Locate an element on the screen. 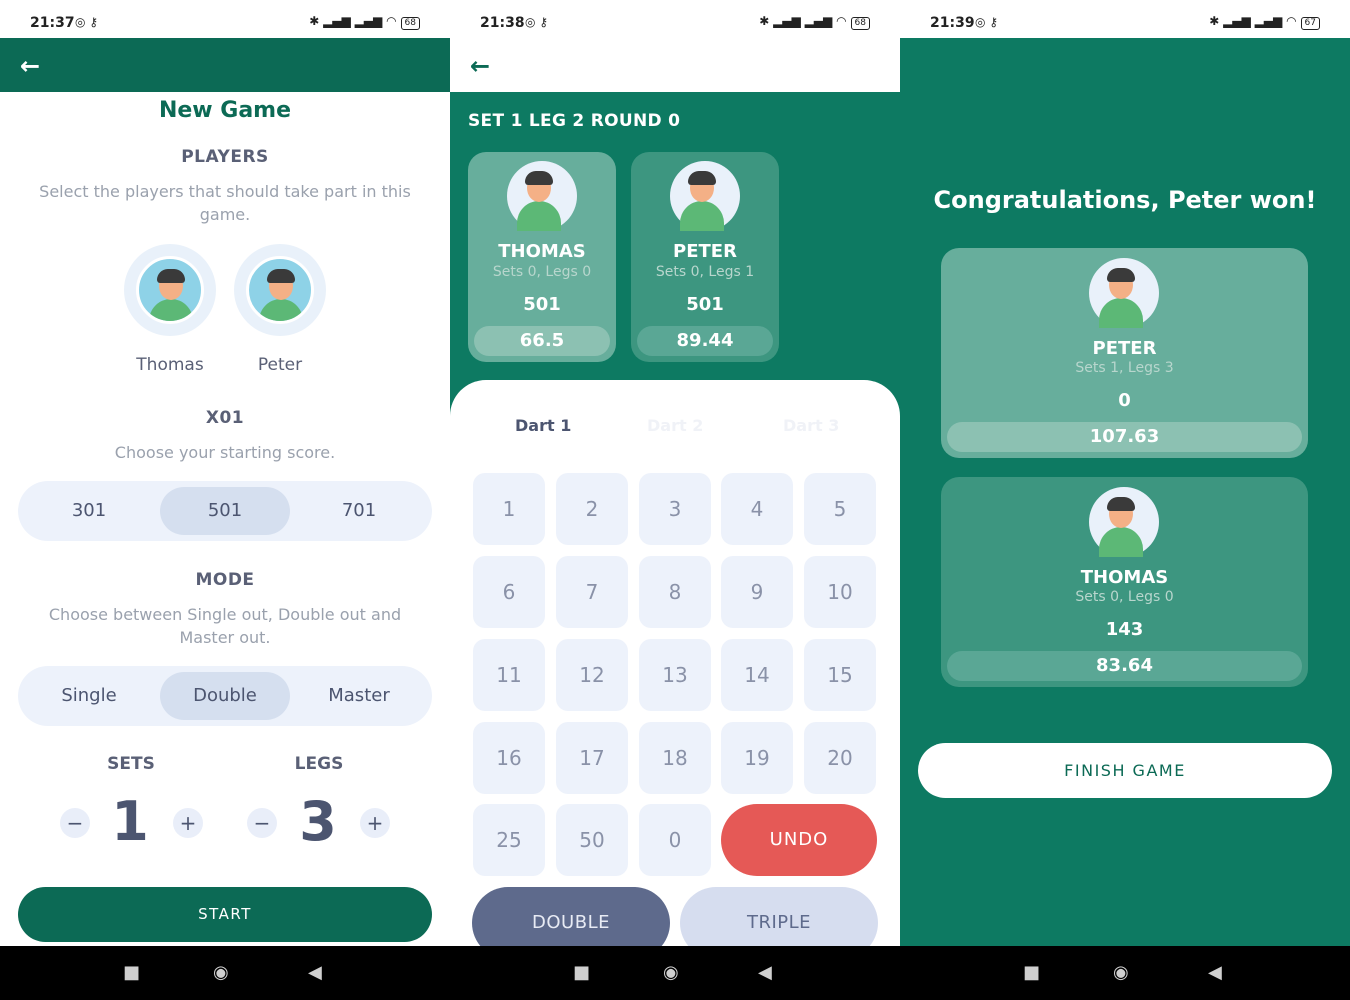 Image resolution: width=1350 pixels, height=1000 pixels. key-2: 2 is located at coordinates (592, 509).